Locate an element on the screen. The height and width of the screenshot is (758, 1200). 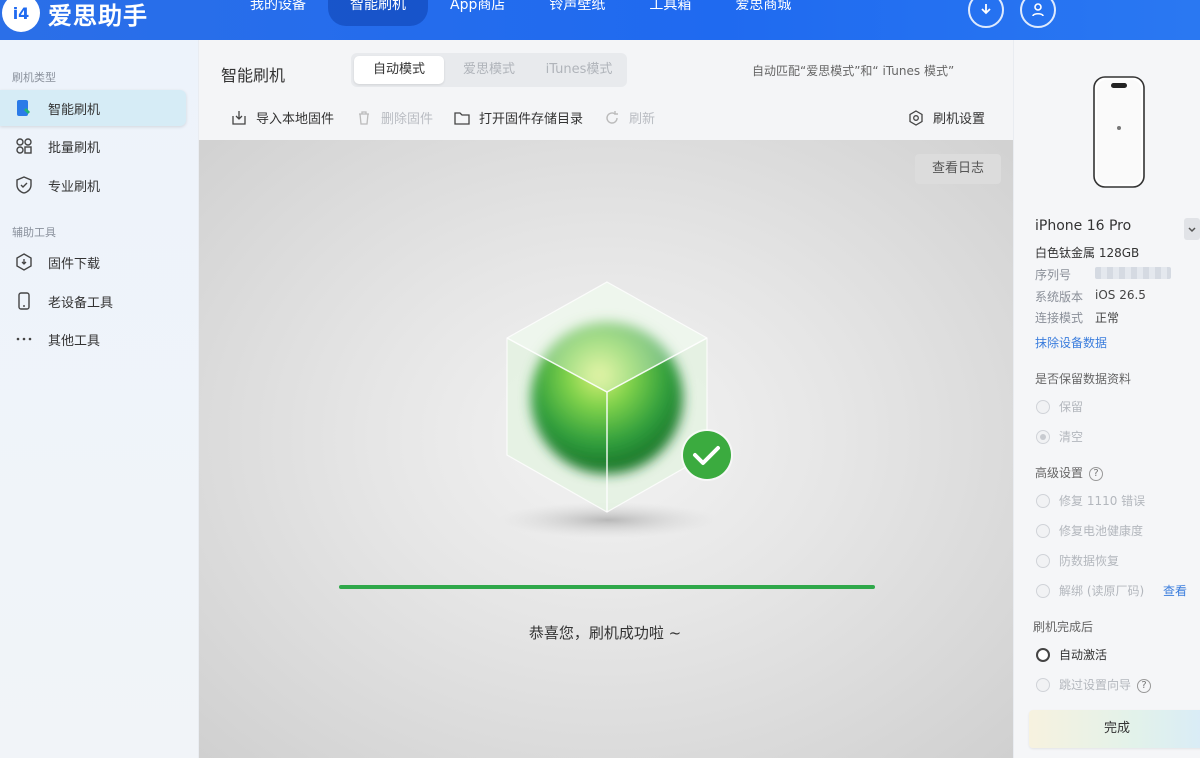
more-icon is located at coordinates (24, 339).